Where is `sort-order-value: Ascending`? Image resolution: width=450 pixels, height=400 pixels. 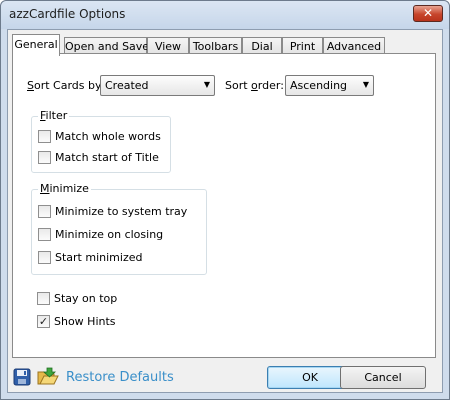 sort-order-value: Ascending is located at coordinates (319, 85).